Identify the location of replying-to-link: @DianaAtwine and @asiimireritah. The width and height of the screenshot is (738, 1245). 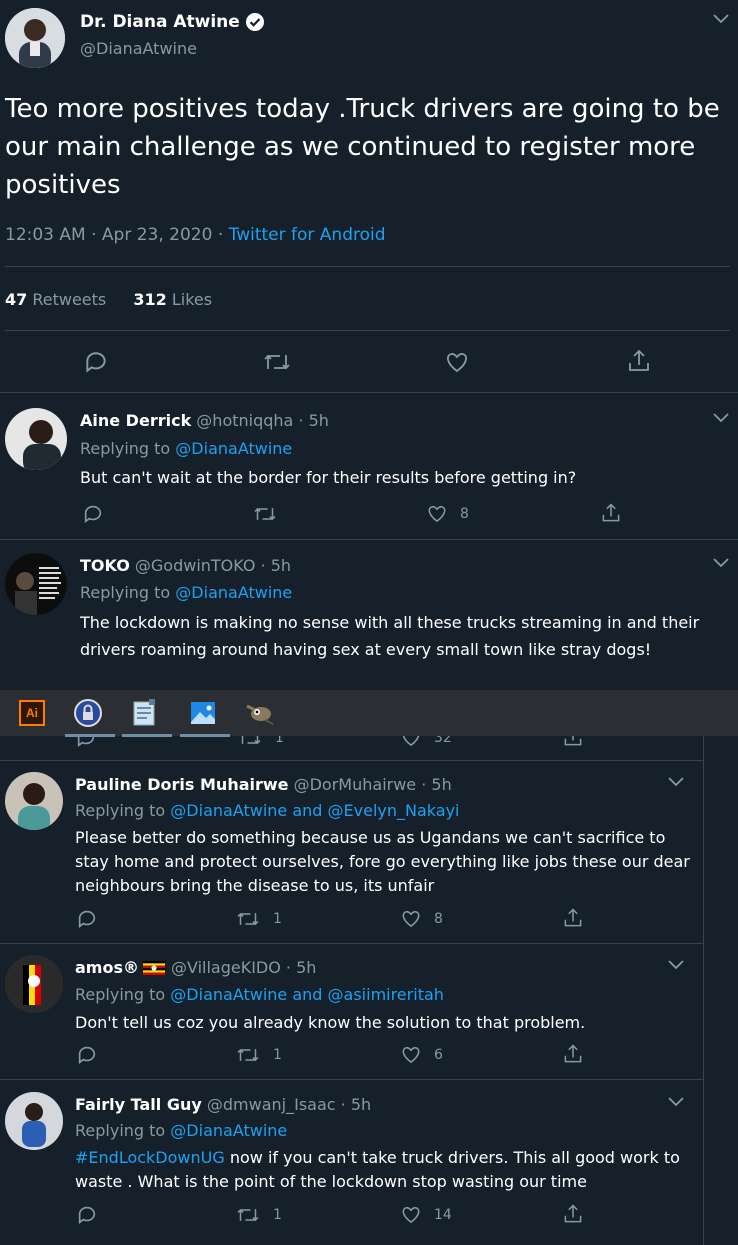
(307, 994).